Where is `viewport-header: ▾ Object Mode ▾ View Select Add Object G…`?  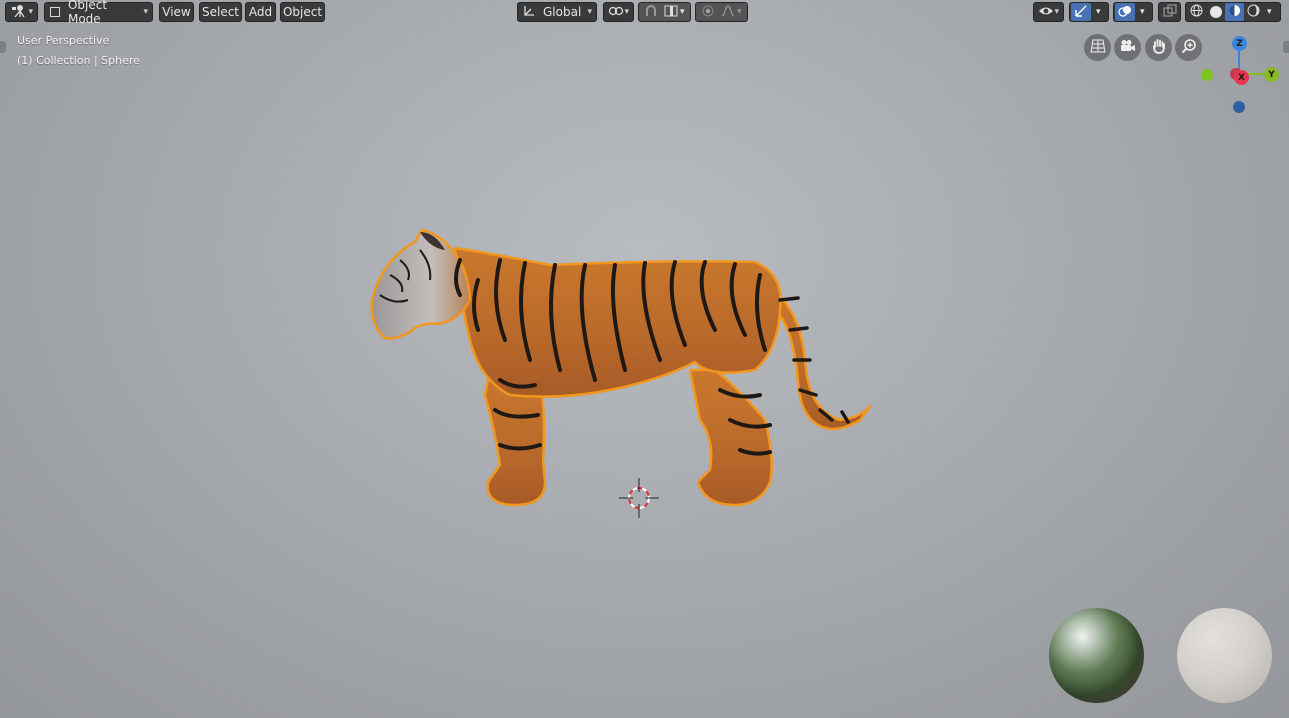 viewport-header: ▾ Object Mode ▾ View Select Add Object G… is located at coordinates (644, 13).